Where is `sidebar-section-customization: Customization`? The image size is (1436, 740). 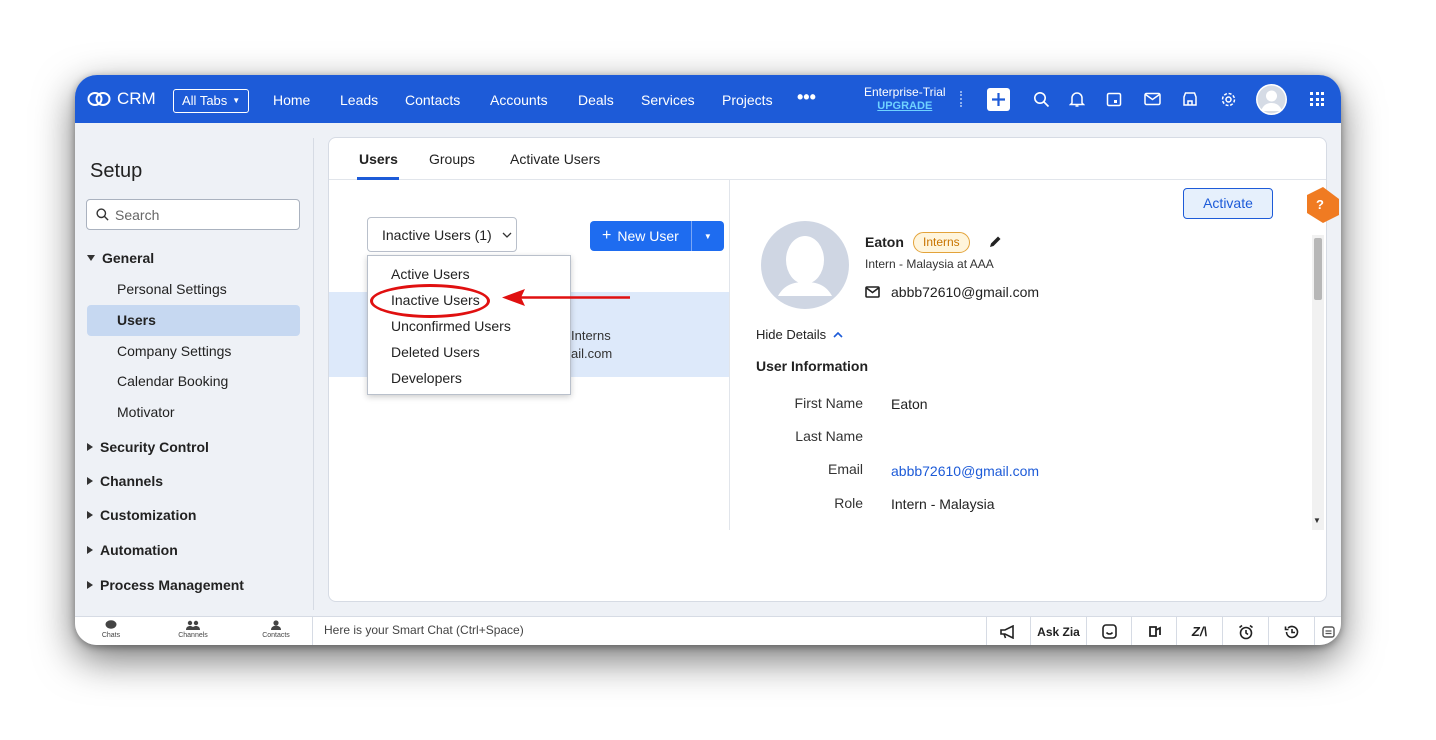
sidebar-section-customization: Customization is located at coordinates (141, 515).